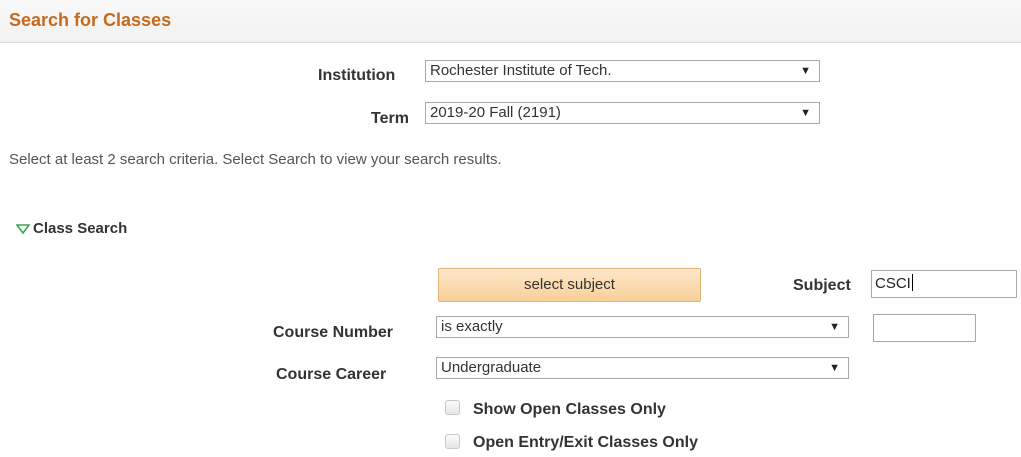  I want to click on institution-label: Institution, so click(357, 75).